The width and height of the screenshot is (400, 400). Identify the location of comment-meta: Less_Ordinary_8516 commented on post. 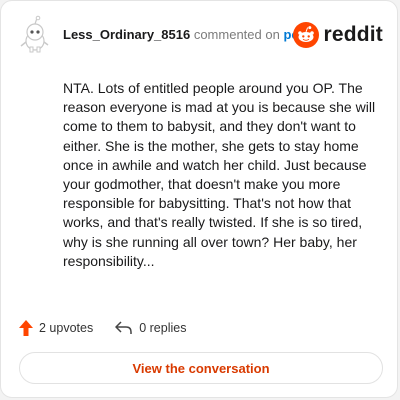
(187, 34).